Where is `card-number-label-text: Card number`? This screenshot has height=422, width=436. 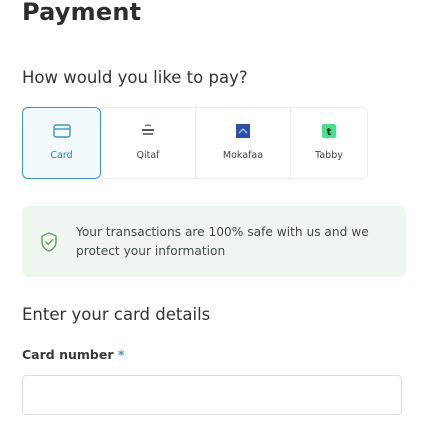 card-number-label-text: Card number is located at coordinates (68, 354).